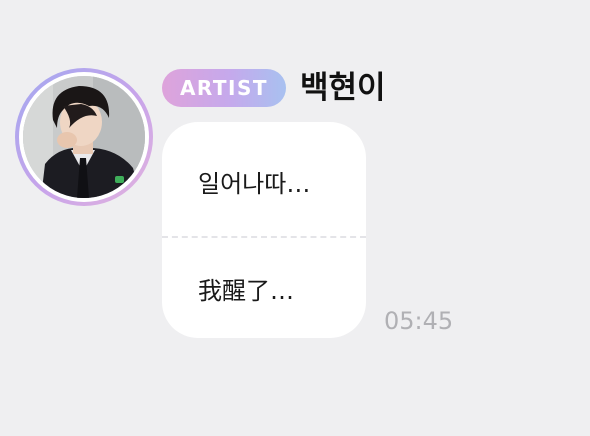 This screenshot has width=590, height=436. I want to click on avatar, so click(84, 137).